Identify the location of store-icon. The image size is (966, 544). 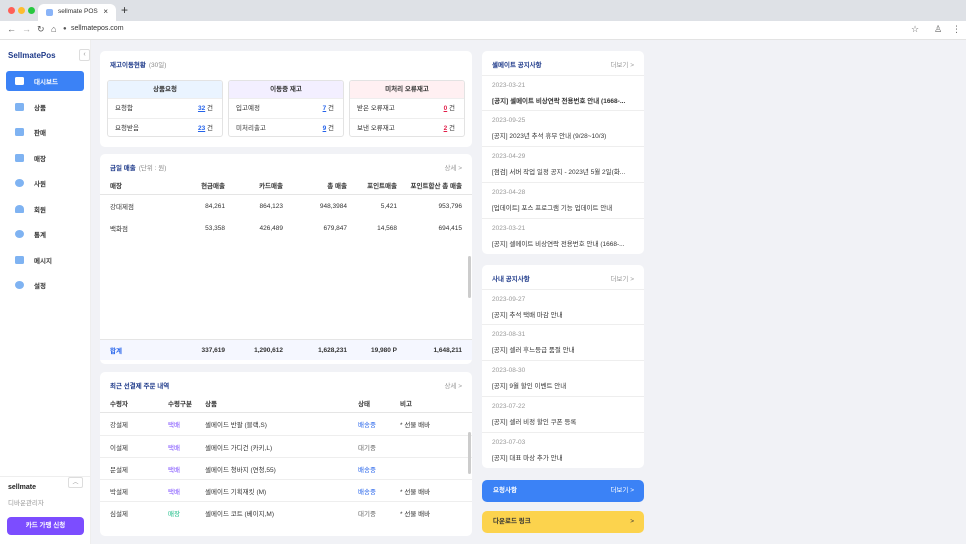
(19, 157).